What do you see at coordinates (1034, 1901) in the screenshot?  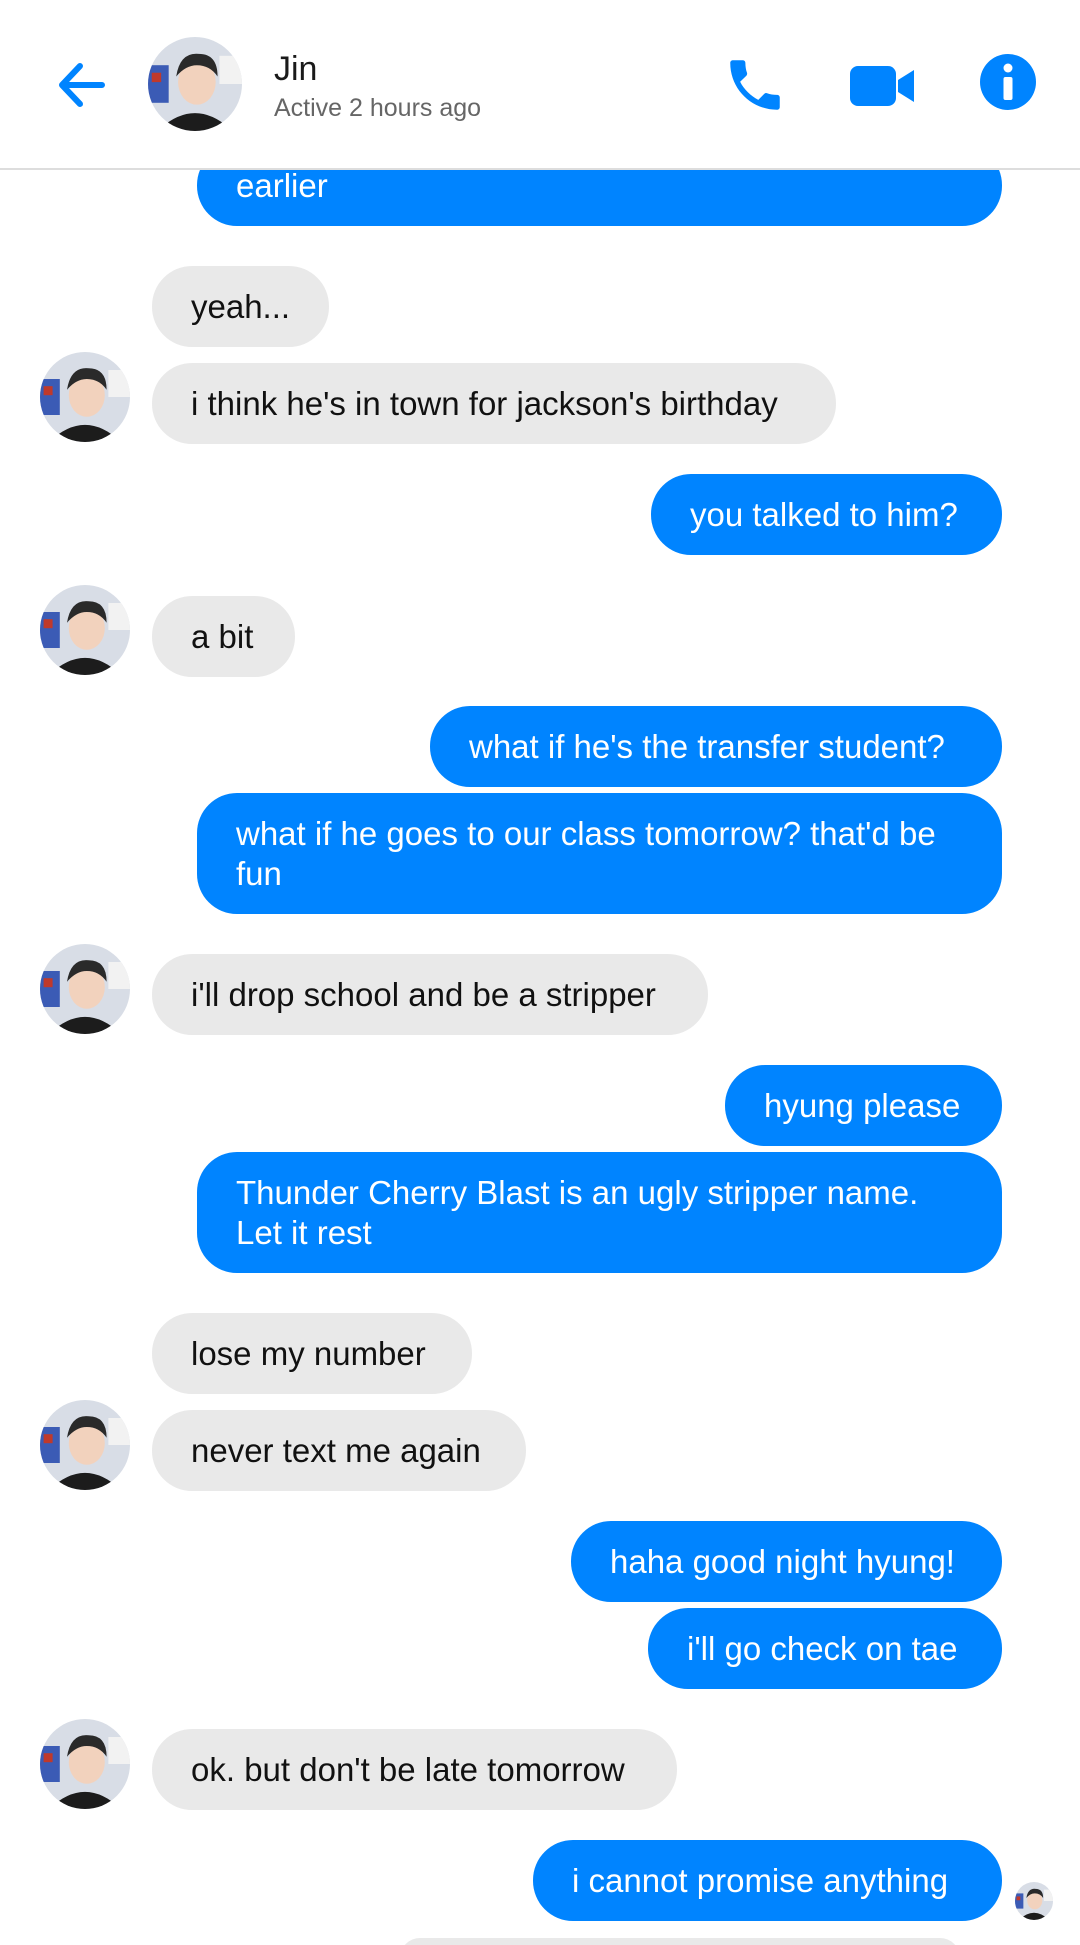 I see `seen-indicator-avatar` at bounding box center [1034, 1901].